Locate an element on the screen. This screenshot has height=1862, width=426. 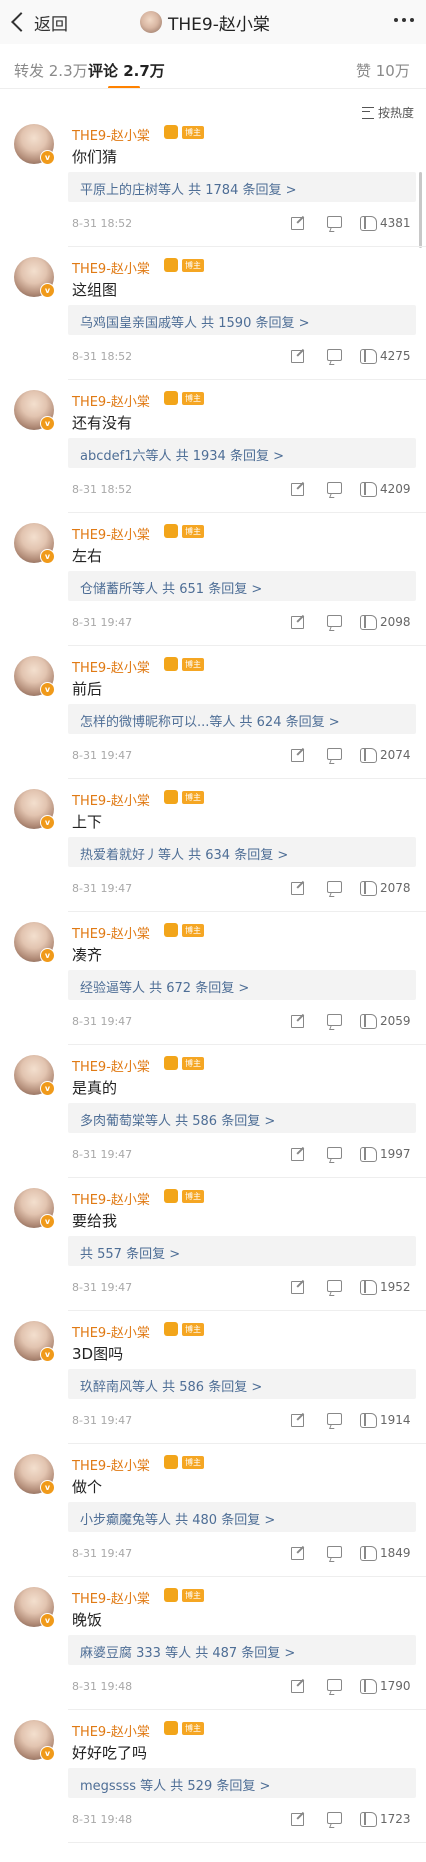
reply-preview: 乌鸡国皇亲国戚等人 共 1590 条回复 > is located at coordinates (242, 320).